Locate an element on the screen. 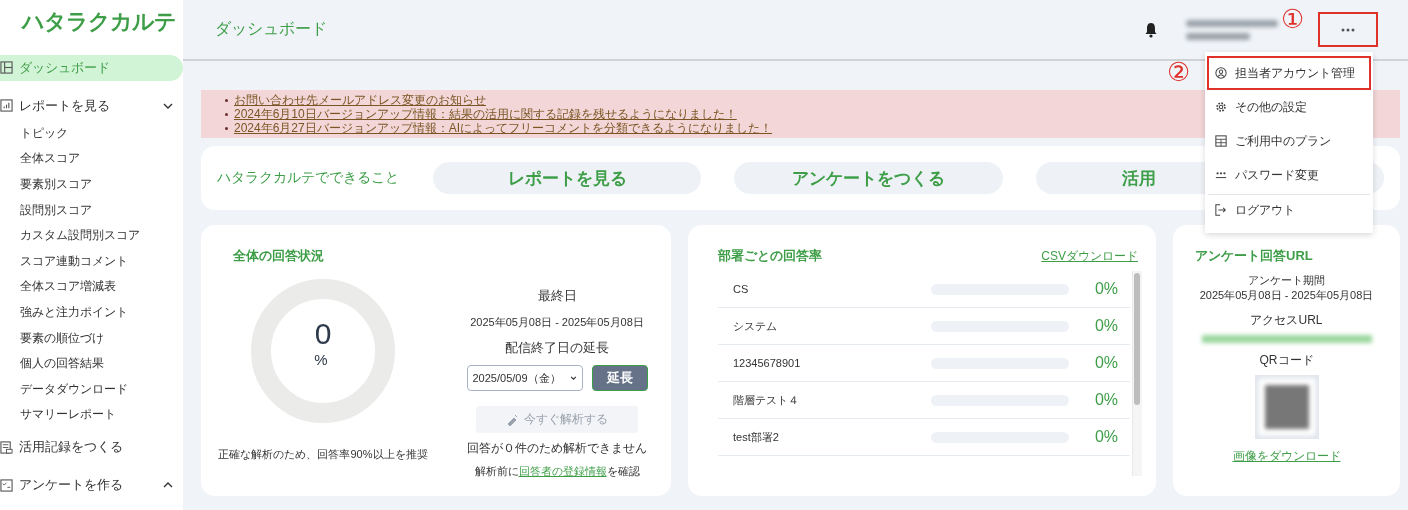 Image resolution: width=1408 pixels, height=510 pixels. department-name: システム is located at coordinates (755, 326).